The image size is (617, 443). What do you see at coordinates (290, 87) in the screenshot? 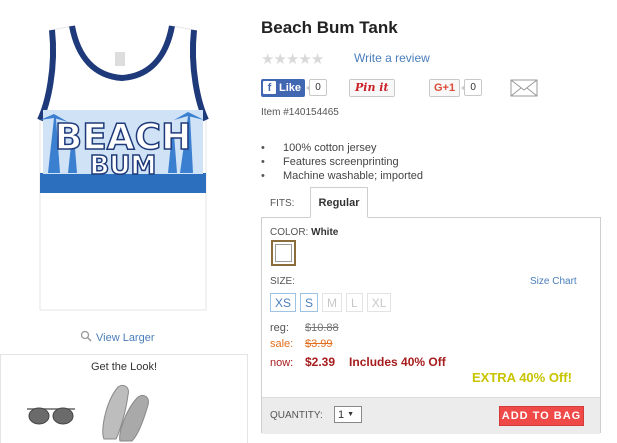
I see `facebook-like-label: Like` at bounding box center [290, 87].